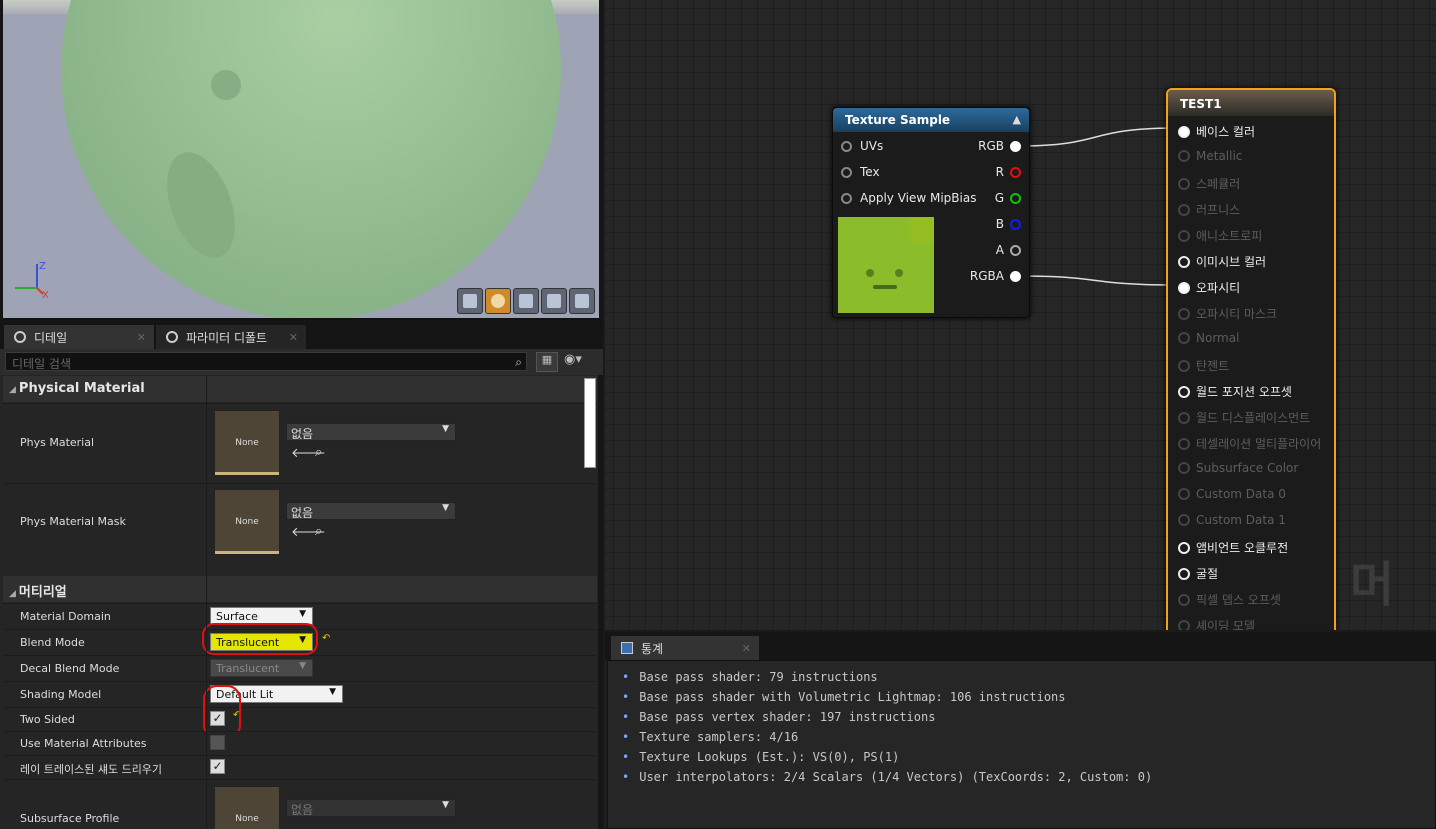 The width and height of the screenshot is (1436, 829). I want to click on material-pin: 테셀레이션 멀티플라이어, so click(1249, 443).